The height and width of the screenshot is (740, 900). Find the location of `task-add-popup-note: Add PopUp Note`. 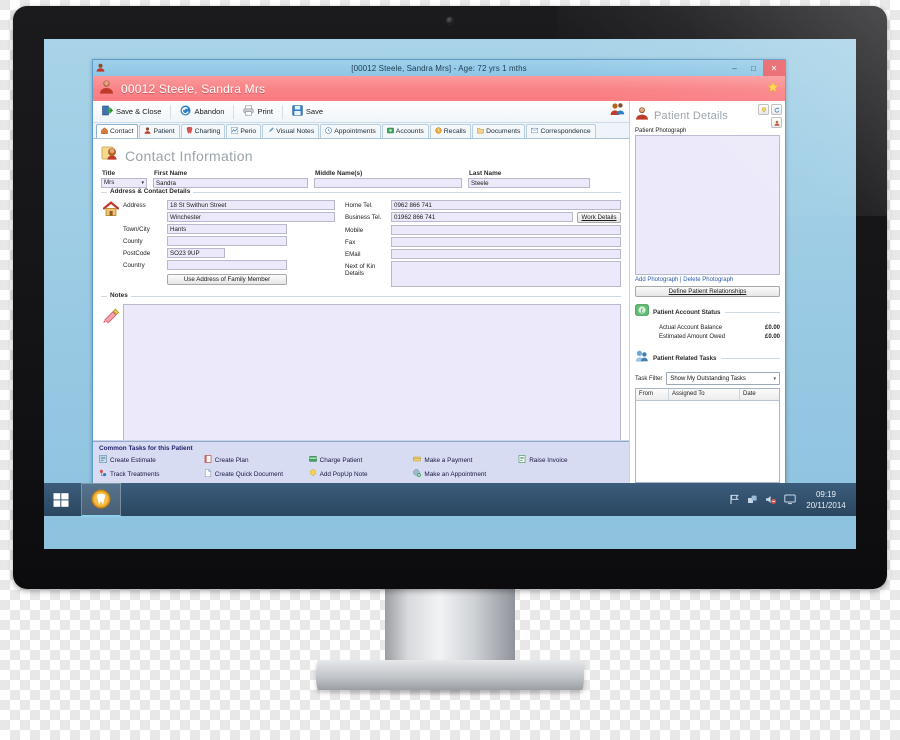

task-add-popup-note: Add PopUp Note is located at coordinates (361, 474).